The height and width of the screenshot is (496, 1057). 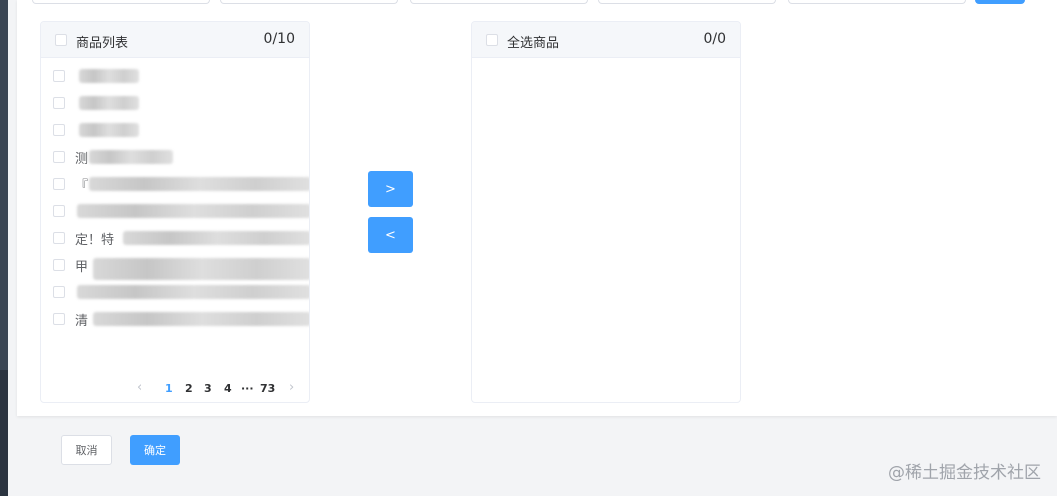 I want to click on list-item: 『, so click(x=181, y=184).